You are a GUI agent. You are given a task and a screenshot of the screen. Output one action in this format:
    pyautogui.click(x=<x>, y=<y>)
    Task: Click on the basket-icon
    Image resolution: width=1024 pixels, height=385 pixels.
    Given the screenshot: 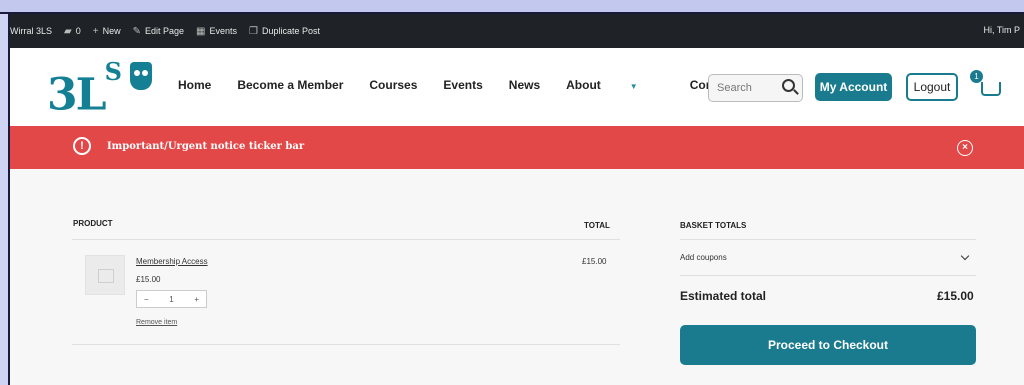 What is the action you would take?
    pyautogui.click(x=991, y=89)
    